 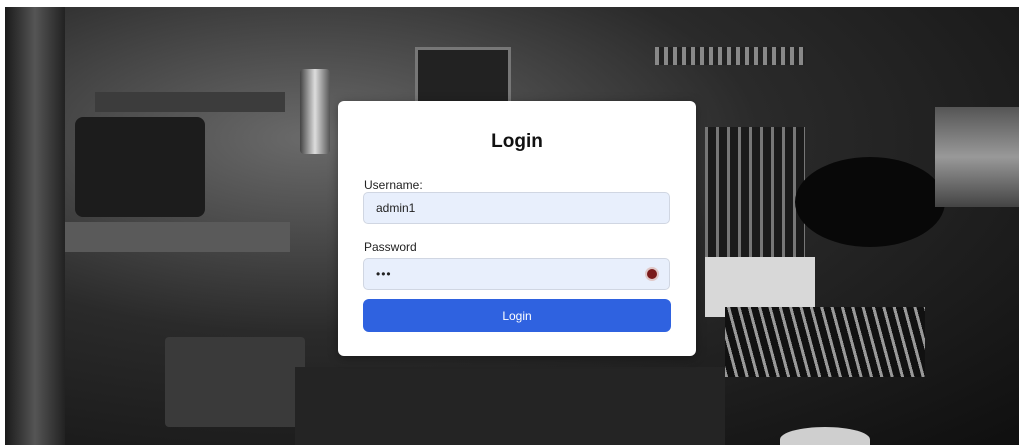 I want to click on background-lamp, so click(x=870, y=202).